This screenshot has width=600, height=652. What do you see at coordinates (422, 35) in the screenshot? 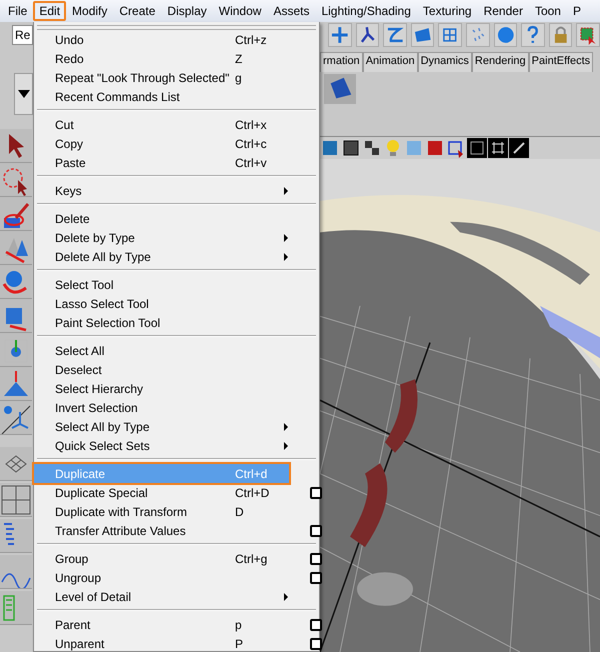
I see `plane-icon` at bounding box center [422, 35].